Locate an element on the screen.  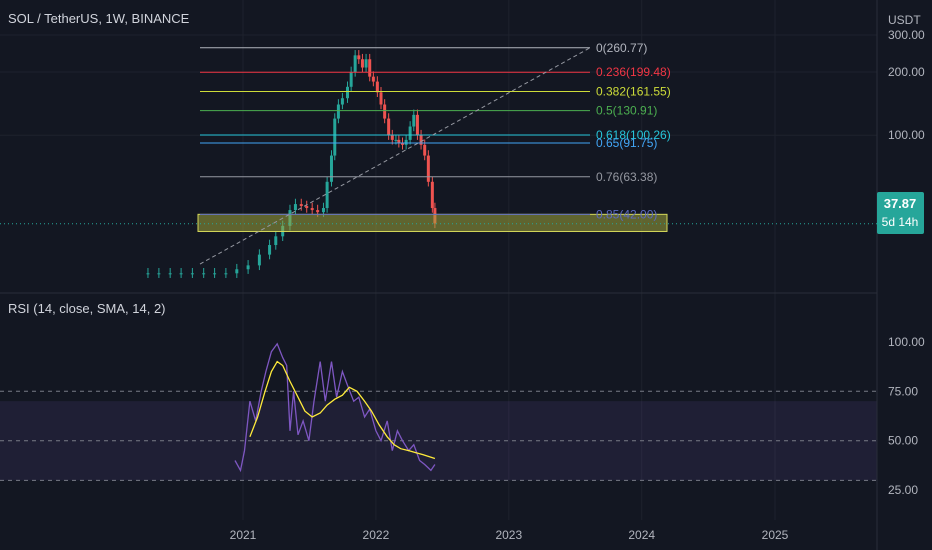
x-tick-label: 2025 is located at coordinates (775, 535).